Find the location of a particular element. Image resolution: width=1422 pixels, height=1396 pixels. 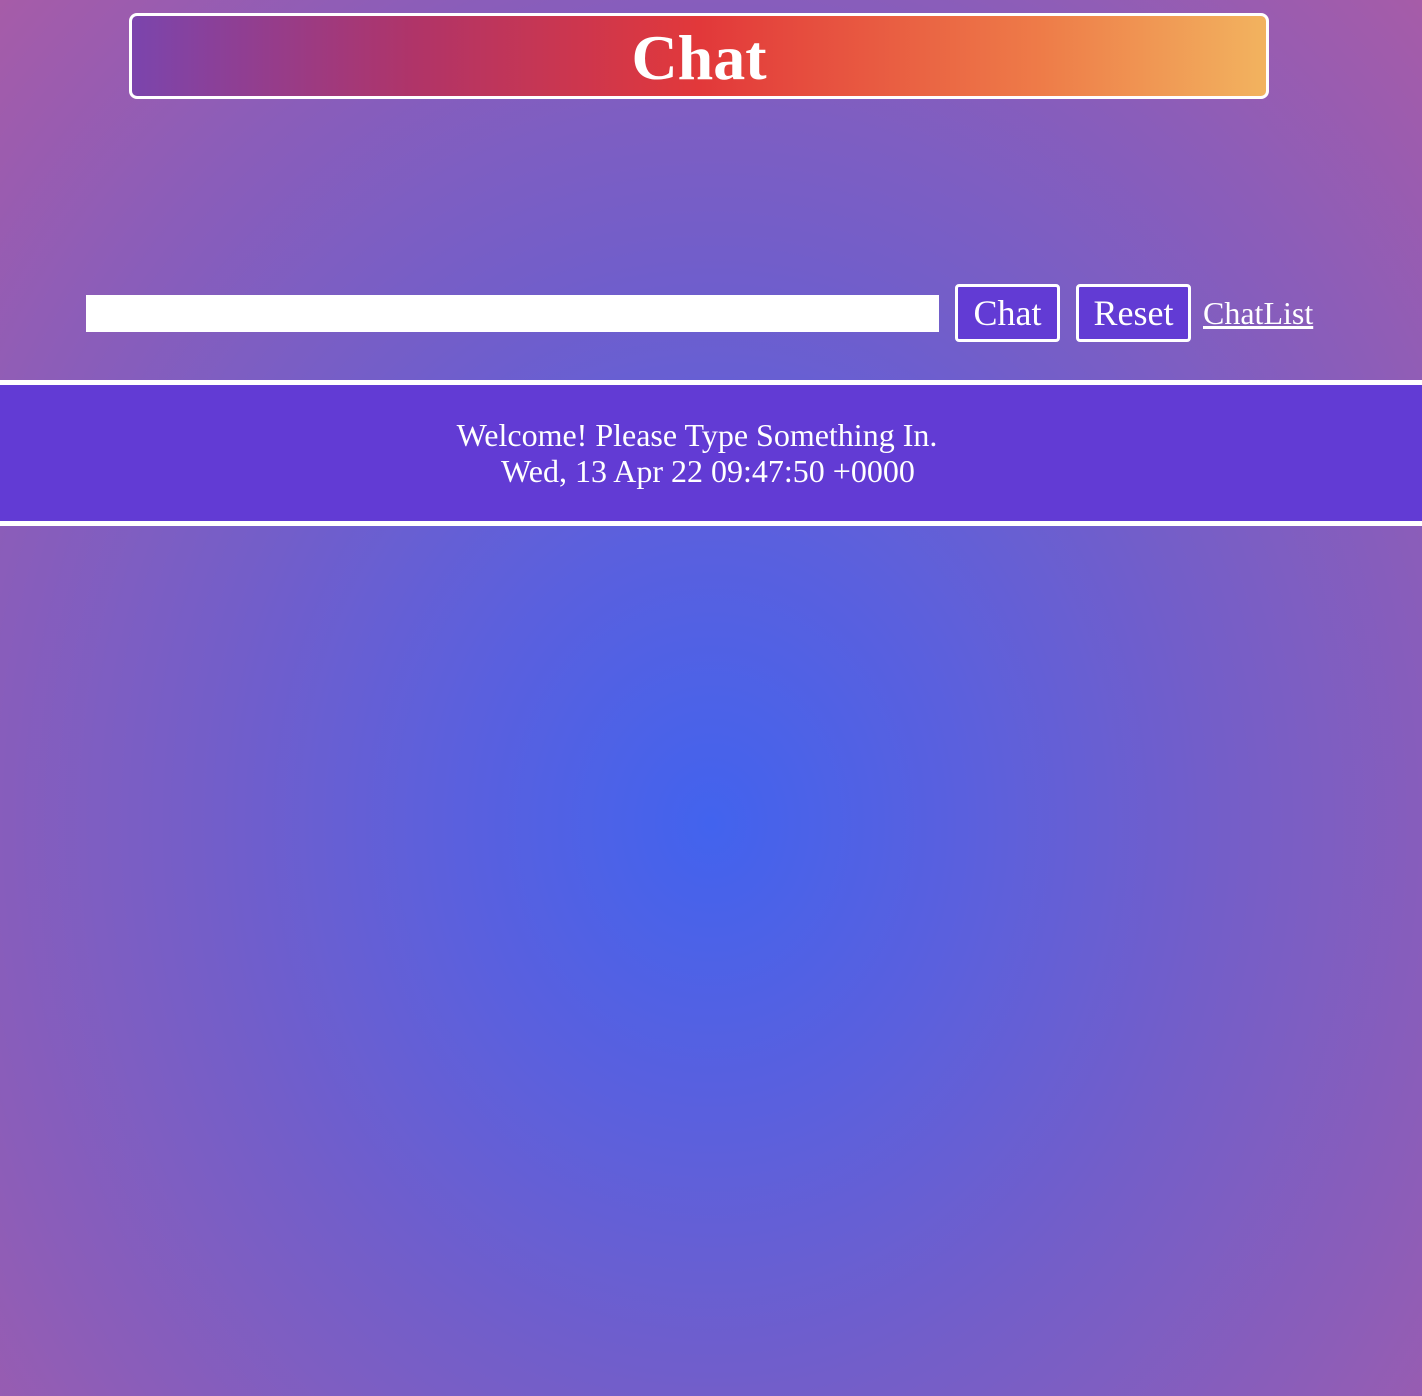

chat-form: Chat Reset ChatList is located at coordinates (699, 313).